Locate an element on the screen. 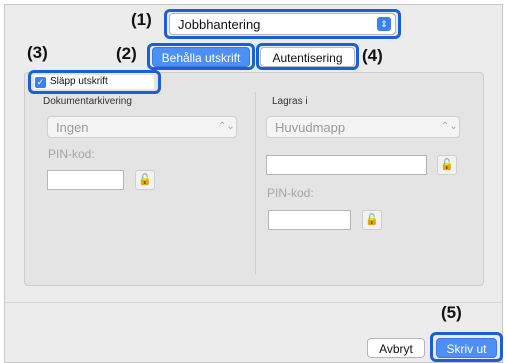  right-pin-label: PIN-kod: is located at coordinates (290, 193).